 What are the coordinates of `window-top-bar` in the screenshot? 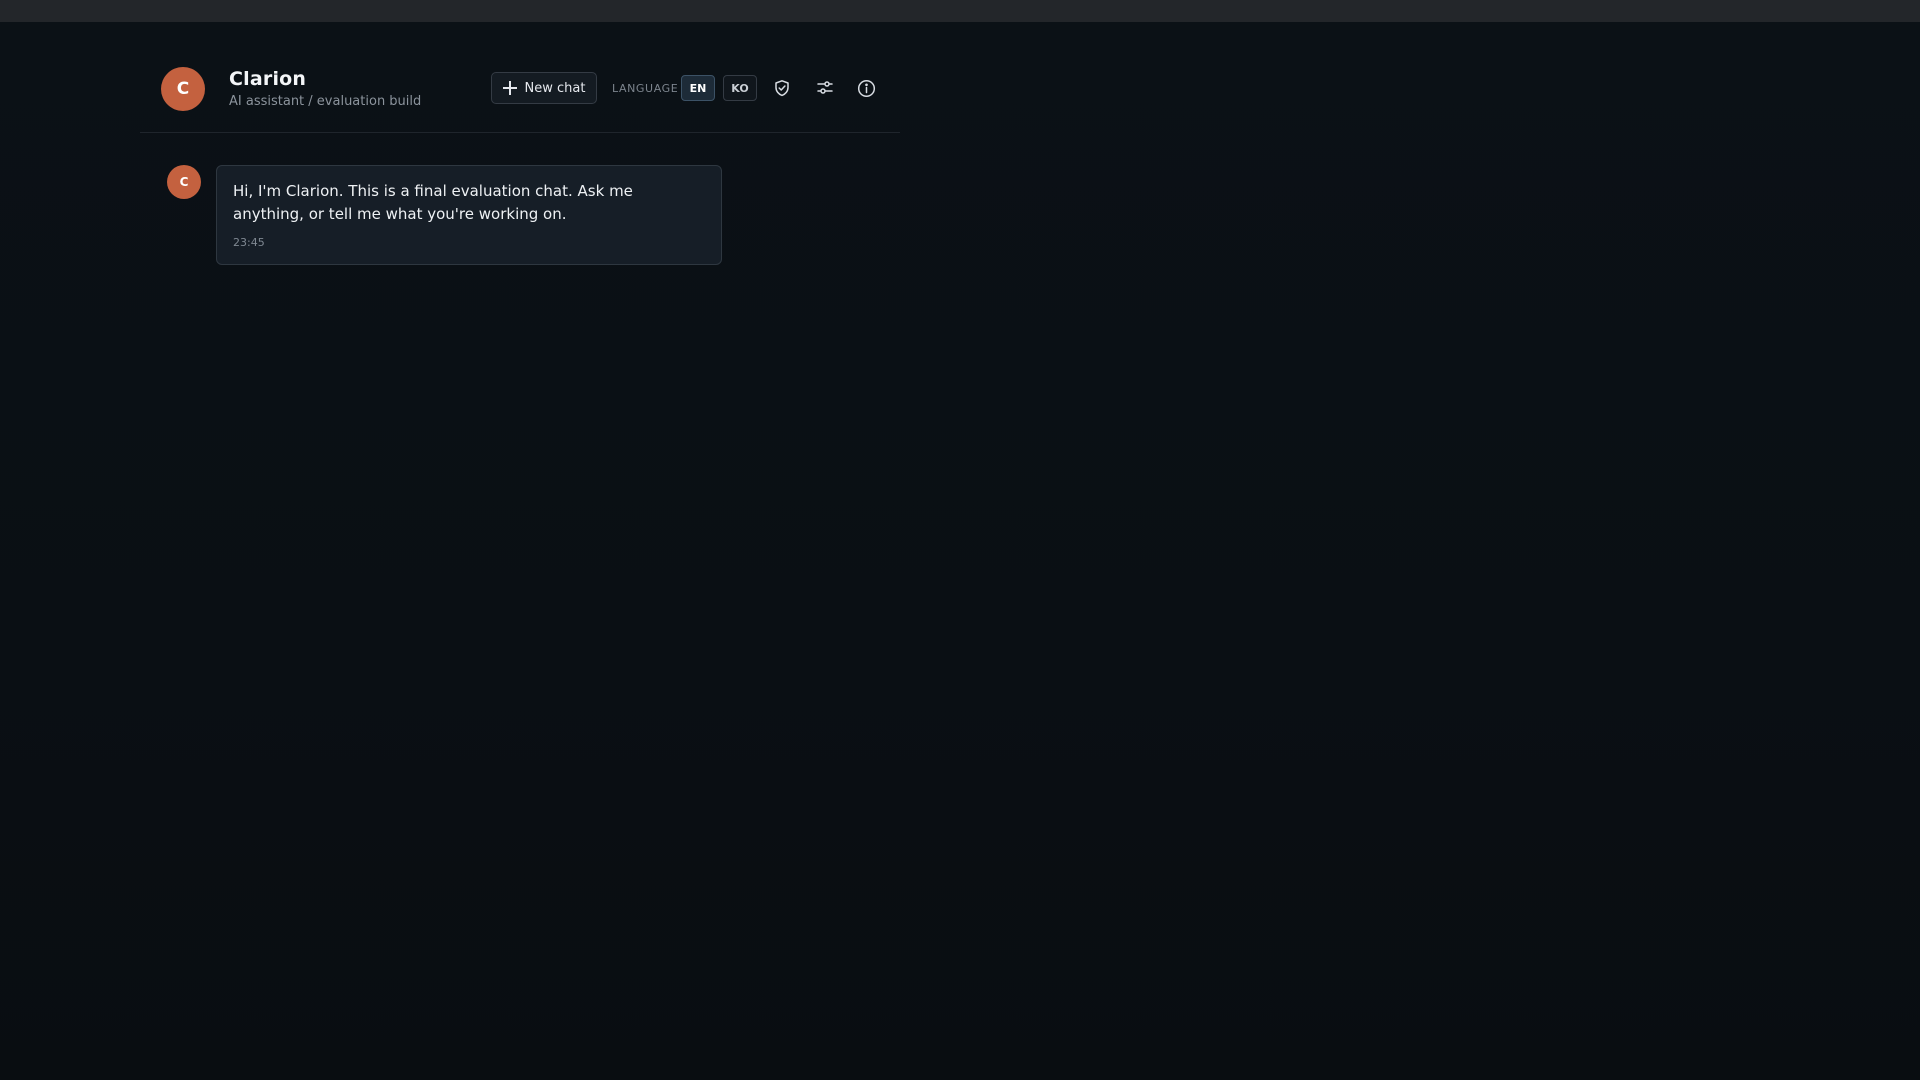 It's located at (960, 11).